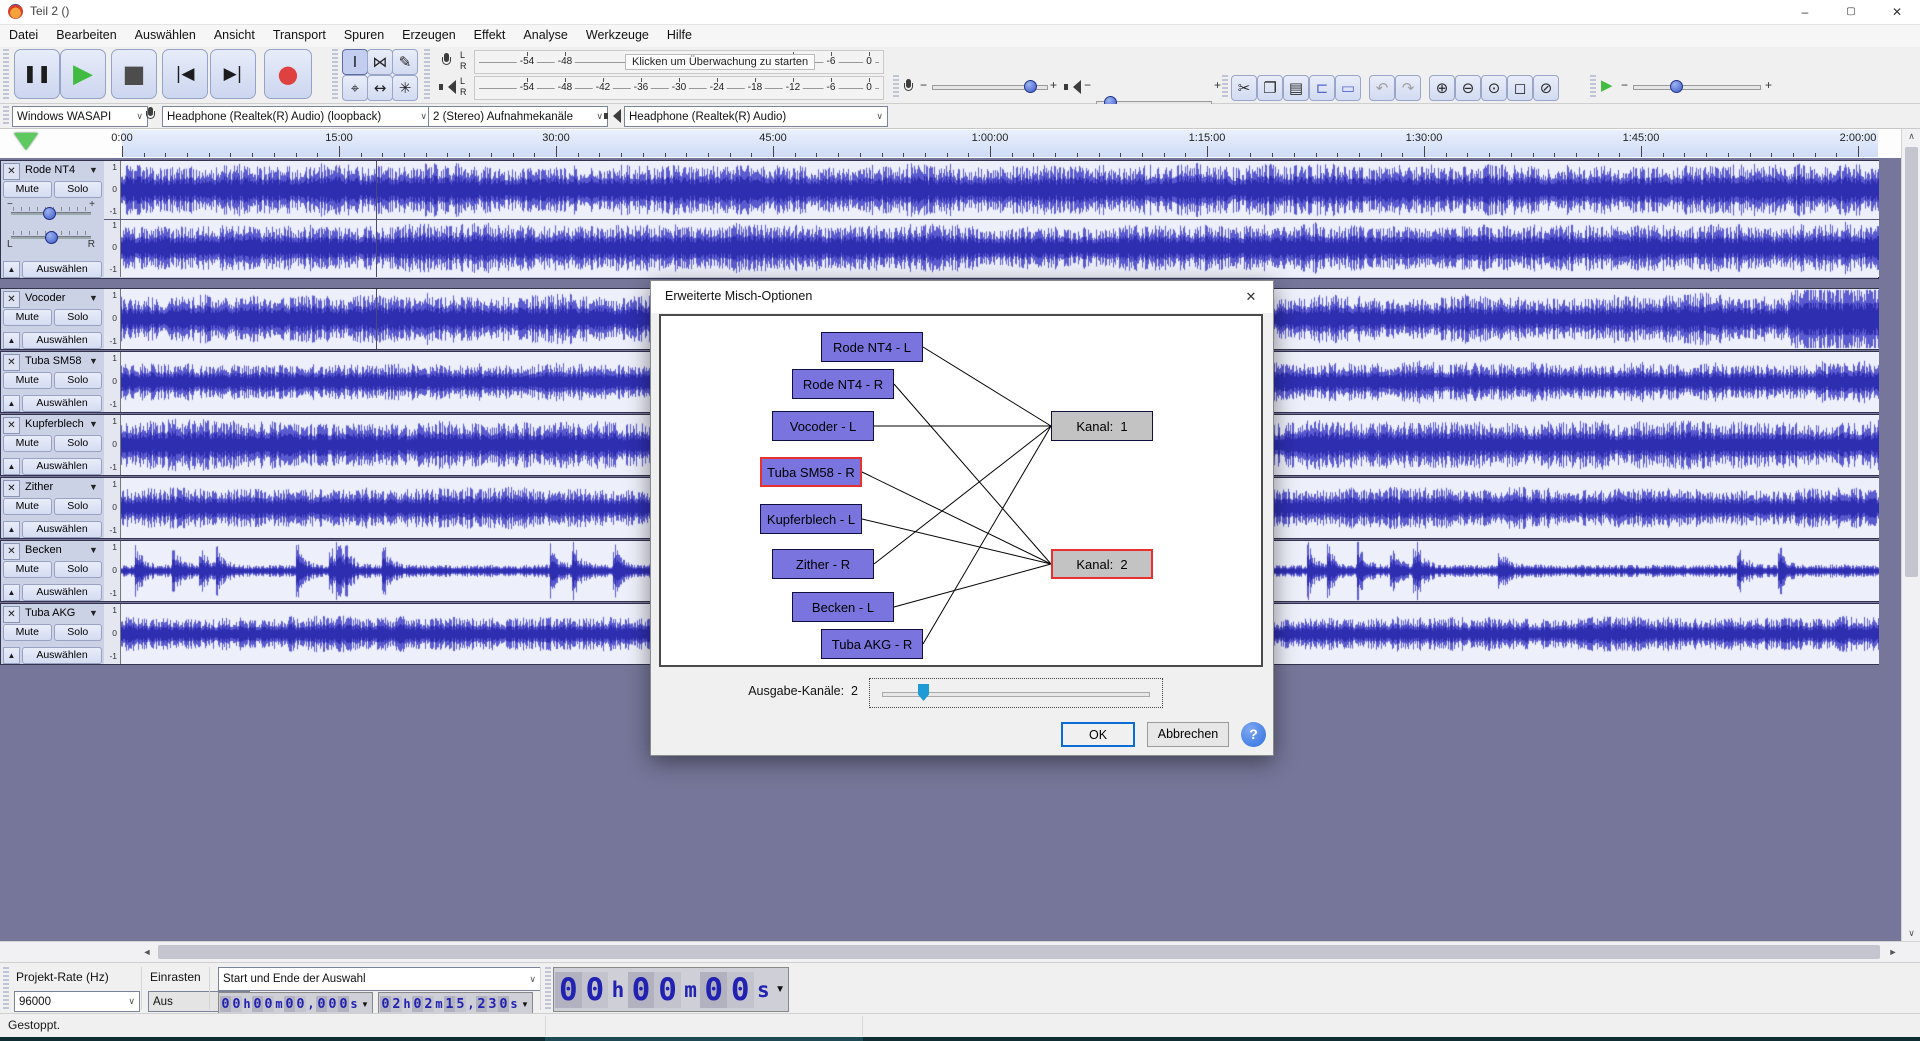 The width and height of the screenshot is (1920, 1041). What do you see at coordinates (376, 319) in the screenshot?
I see `clip-boundary` at bounding box center [376, 319].